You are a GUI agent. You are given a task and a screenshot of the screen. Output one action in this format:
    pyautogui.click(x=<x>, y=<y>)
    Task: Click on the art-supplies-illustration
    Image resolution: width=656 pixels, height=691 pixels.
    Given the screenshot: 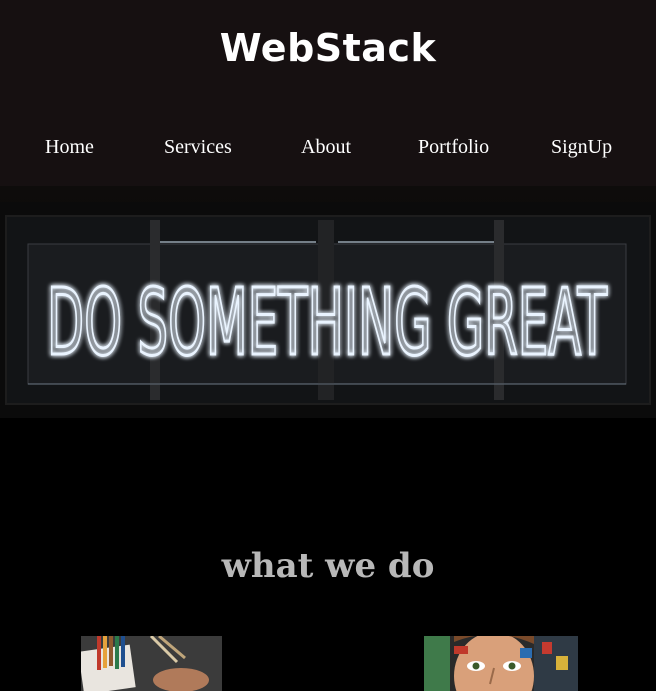 What is the action you would take?
    pyautogui.click(x=151, y=663)
    